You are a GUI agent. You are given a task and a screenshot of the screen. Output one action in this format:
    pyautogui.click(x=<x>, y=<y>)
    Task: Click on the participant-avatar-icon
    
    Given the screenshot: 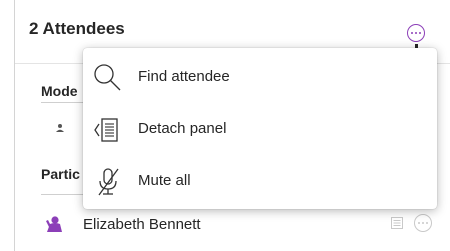 What is the action you would take?
    pyautogui.click(x=54, y=224)
    